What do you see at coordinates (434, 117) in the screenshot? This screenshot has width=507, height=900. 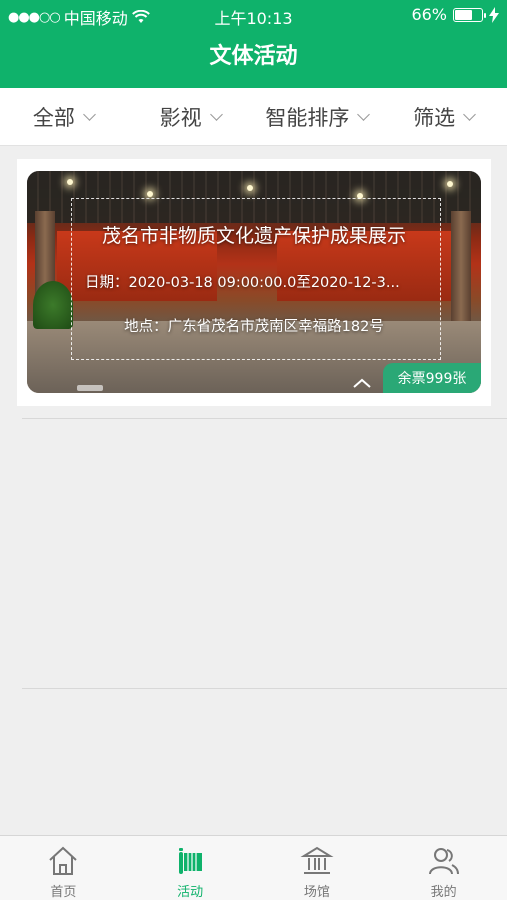 I see `filter-label: 筛选` at bounding box center [434, 117].